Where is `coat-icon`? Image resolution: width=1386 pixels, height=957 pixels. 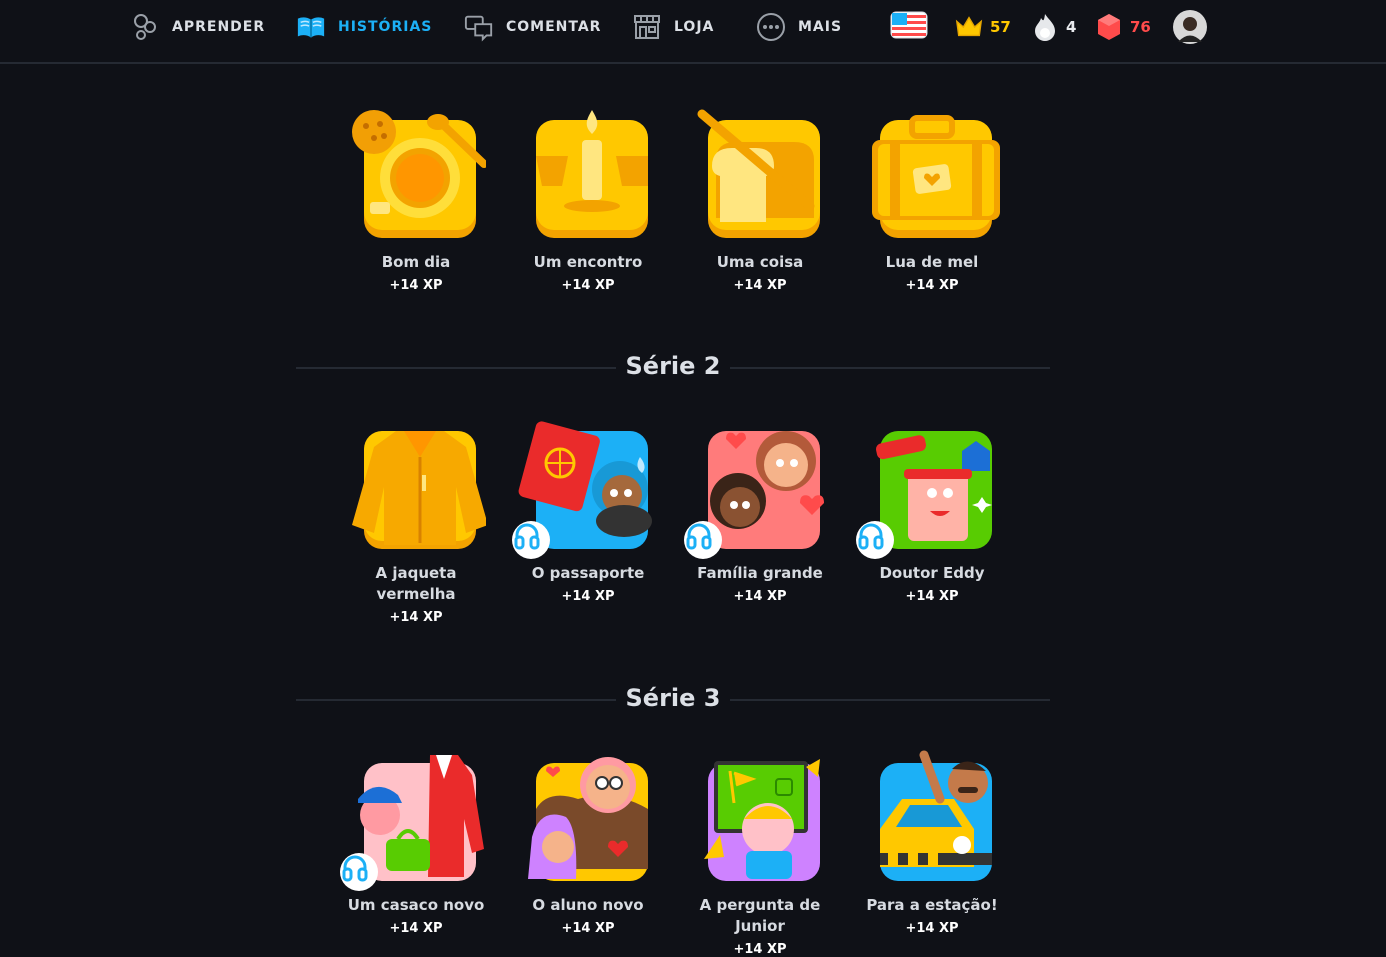
coat-icon is located at coordinates (413, 820).